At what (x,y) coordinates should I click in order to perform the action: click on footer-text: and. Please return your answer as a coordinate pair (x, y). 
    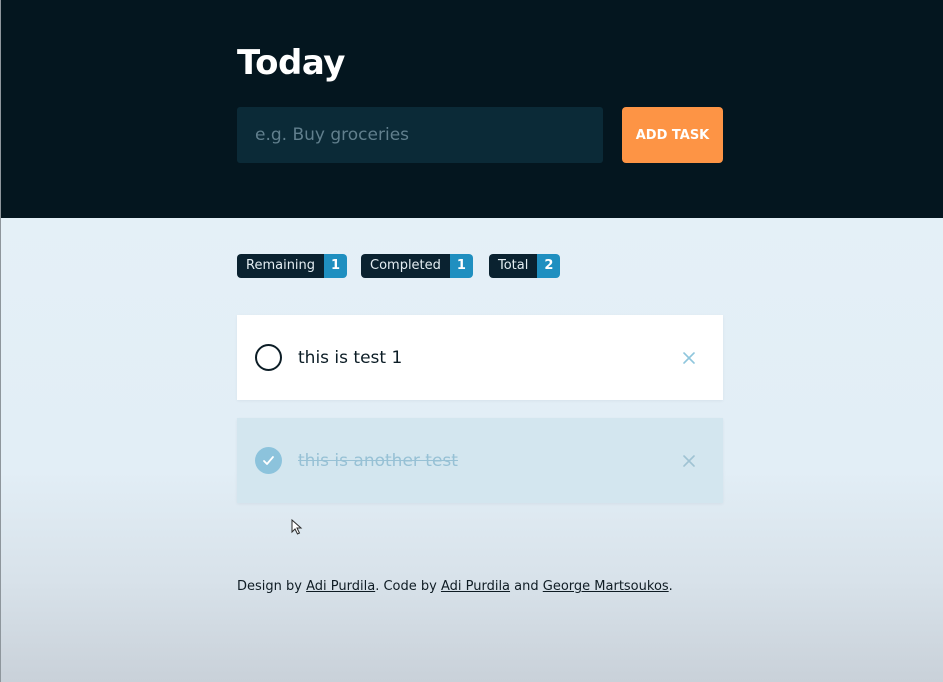
    Looking at the image, I should click on (526, 586).